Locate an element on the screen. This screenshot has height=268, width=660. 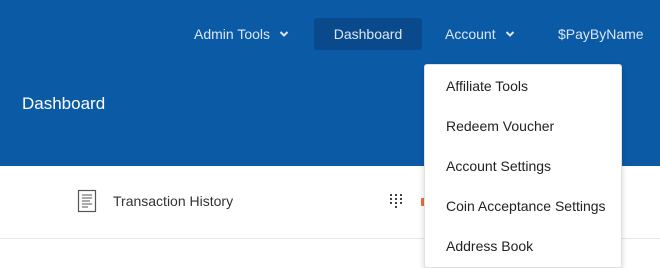
nav-paybyname: $PayByName is located at coordinates (601, 34).